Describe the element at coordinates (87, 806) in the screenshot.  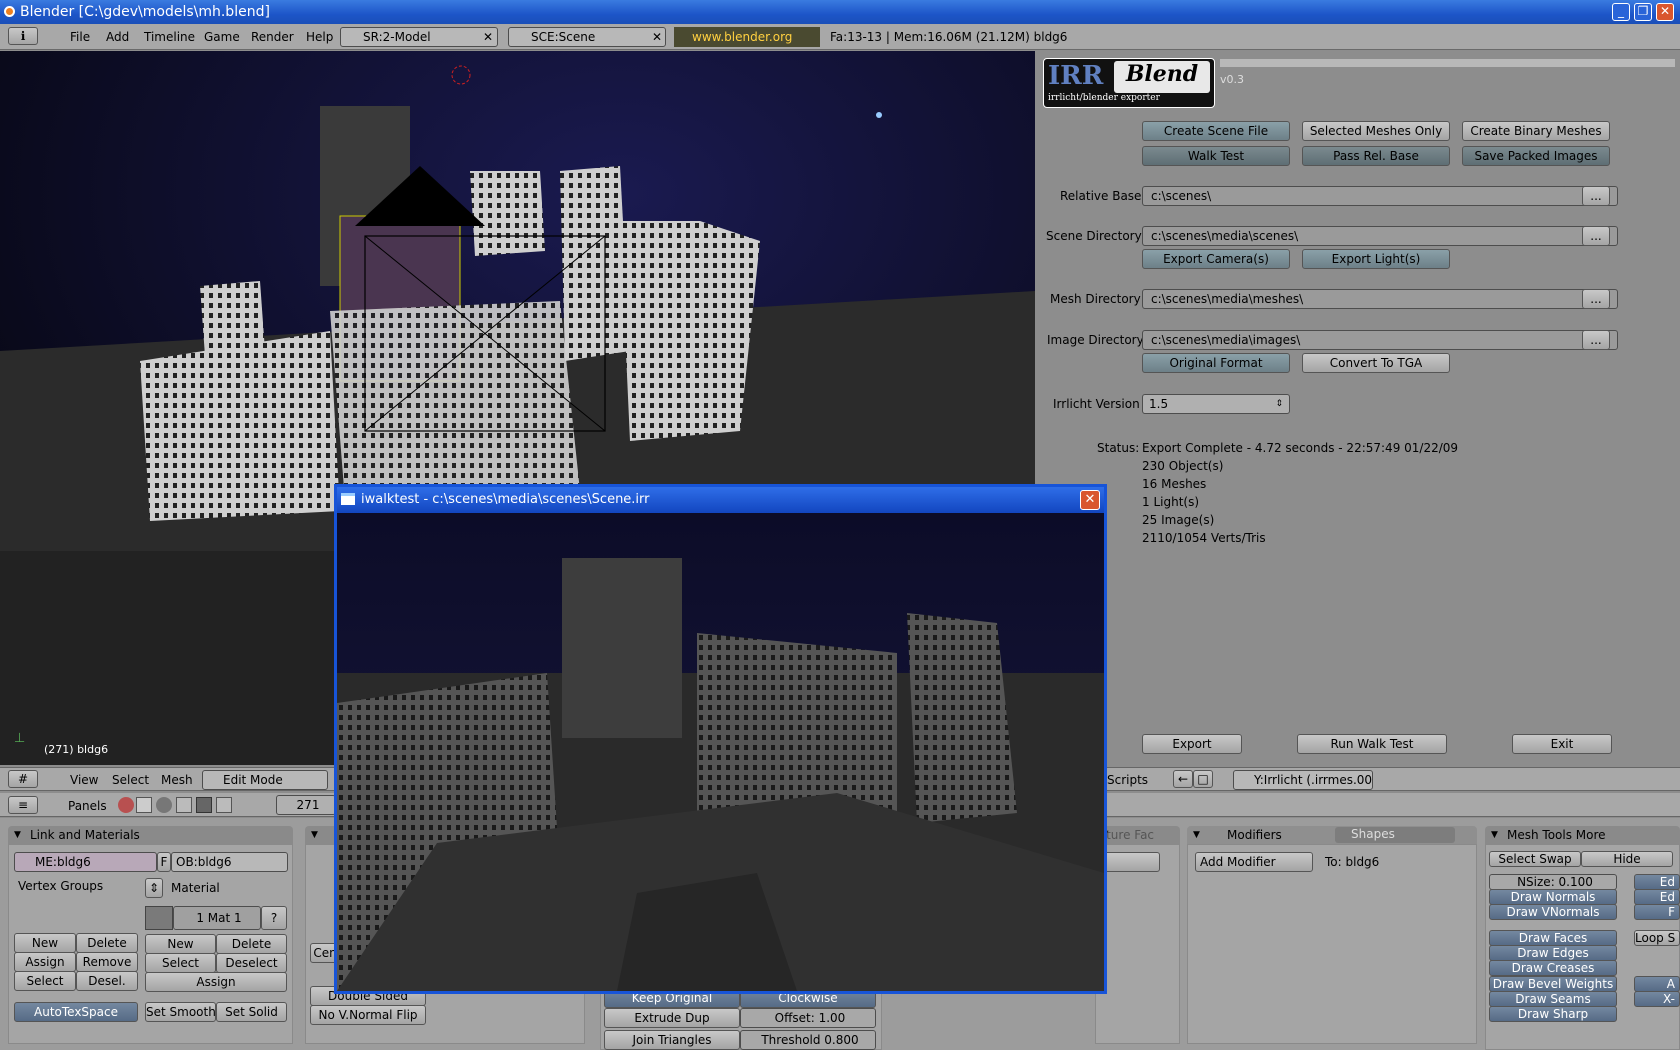
I see `panels-menu: Panels` at that location.